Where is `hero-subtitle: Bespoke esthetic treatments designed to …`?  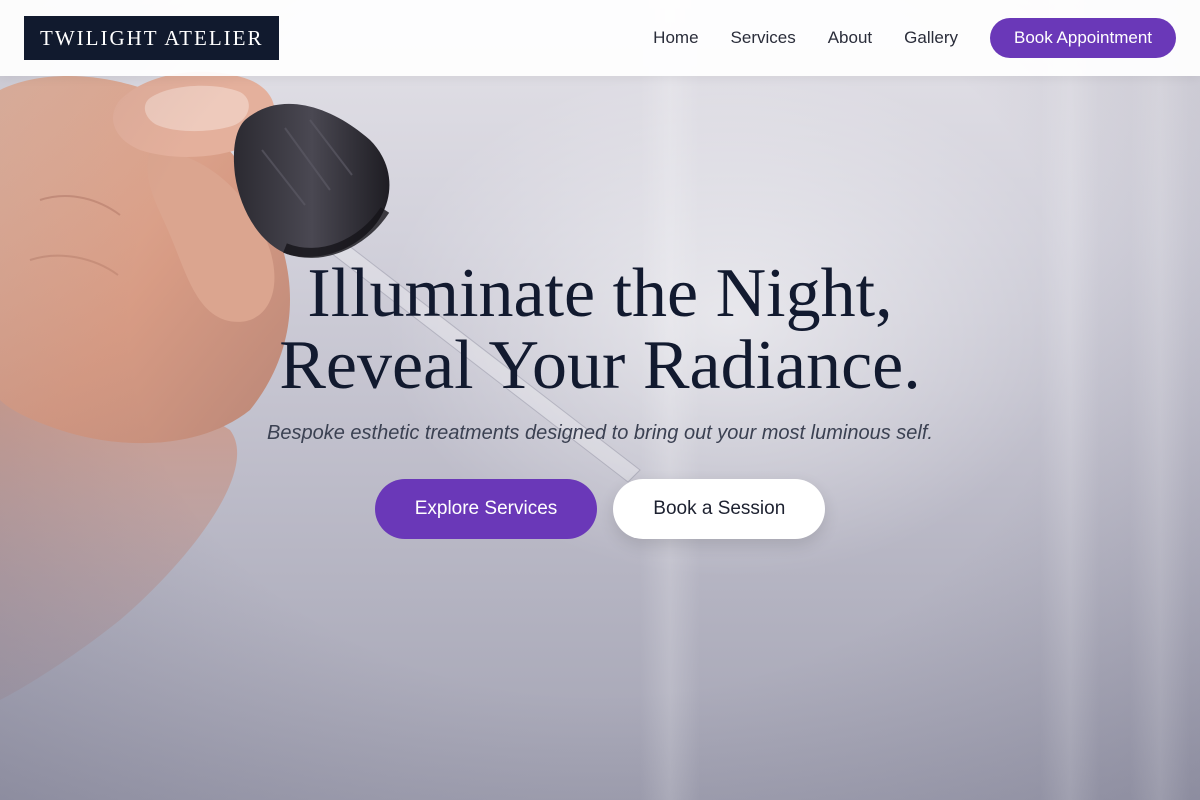 hero-subtitle: Bespoke esthetic treatments designed to … is located at coordinates (600, 433).